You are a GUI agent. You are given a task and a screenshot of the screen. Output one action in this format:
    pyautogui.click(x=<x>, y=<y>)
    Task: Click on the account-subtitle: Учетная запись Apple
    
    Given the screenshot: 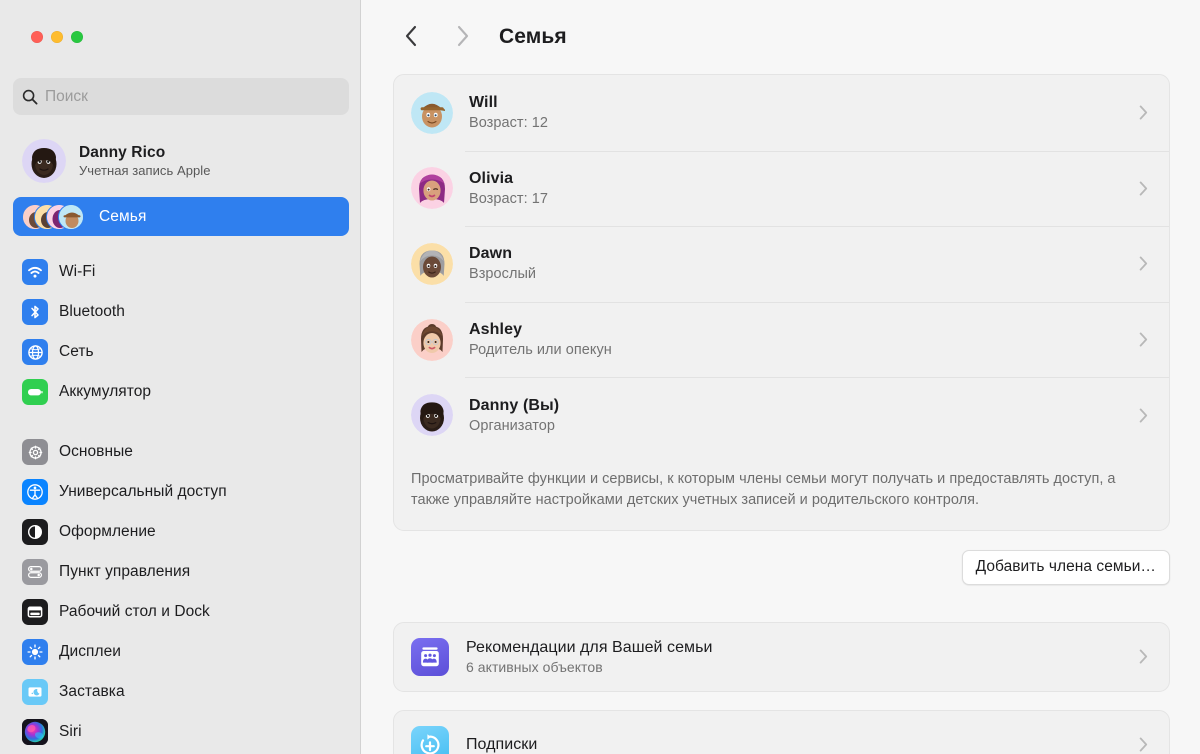 What is the action you would take?
    pyautogui.click(x=145, y=170)
    